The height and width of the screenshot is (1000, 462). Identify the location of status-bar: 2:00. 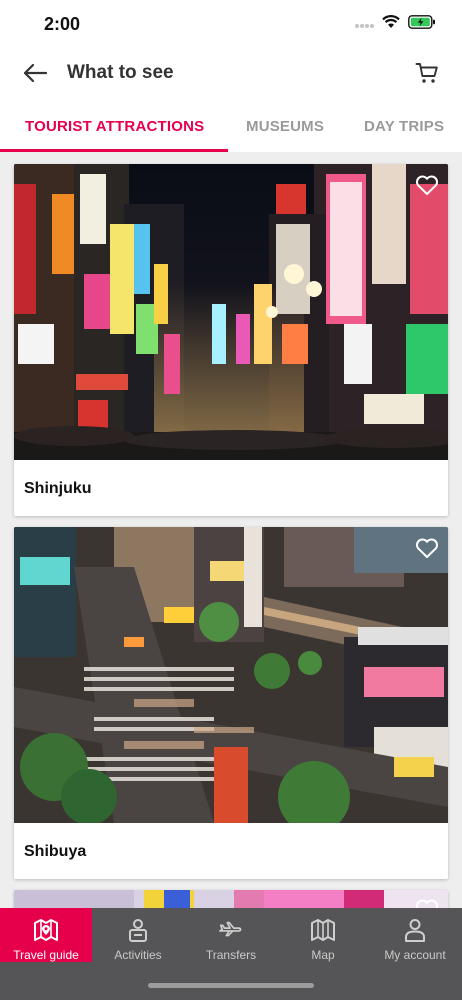
(231, 24).